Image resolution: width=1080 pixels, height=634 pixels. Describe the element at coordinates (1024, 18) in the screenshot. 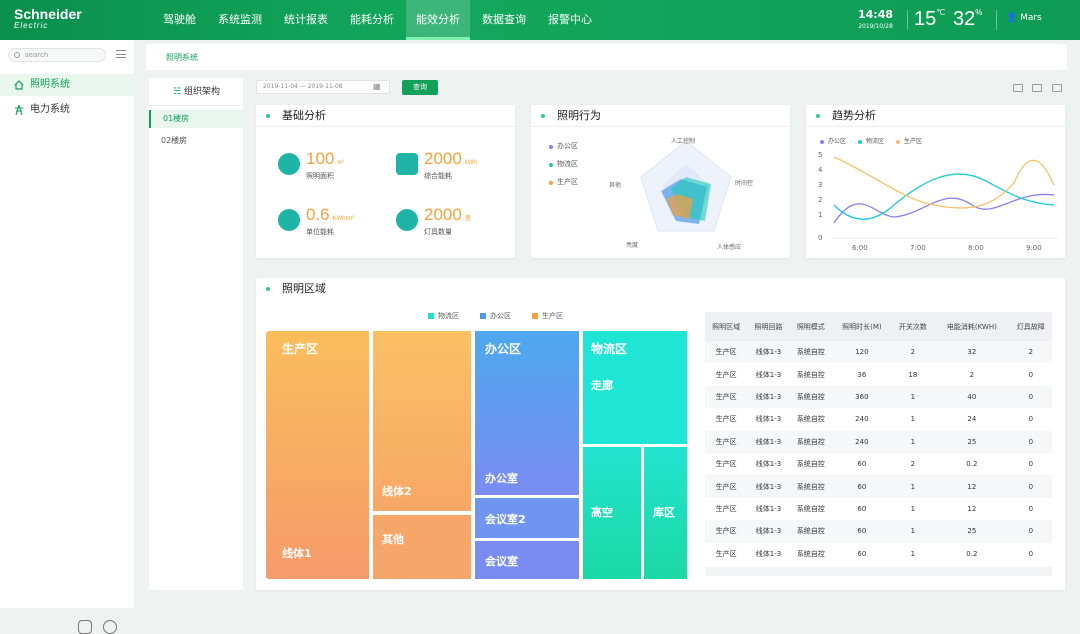

I see `user-menu: 👤 Mars` at that location.